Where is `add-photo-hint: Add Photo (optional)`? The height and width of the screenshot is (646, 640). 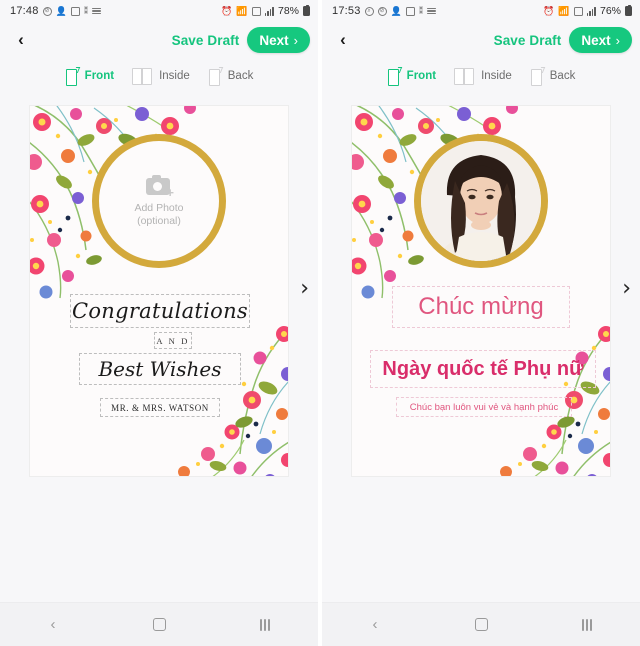 add-photo-hint: Add Photo (optional) is located at coordinates (158, 215).